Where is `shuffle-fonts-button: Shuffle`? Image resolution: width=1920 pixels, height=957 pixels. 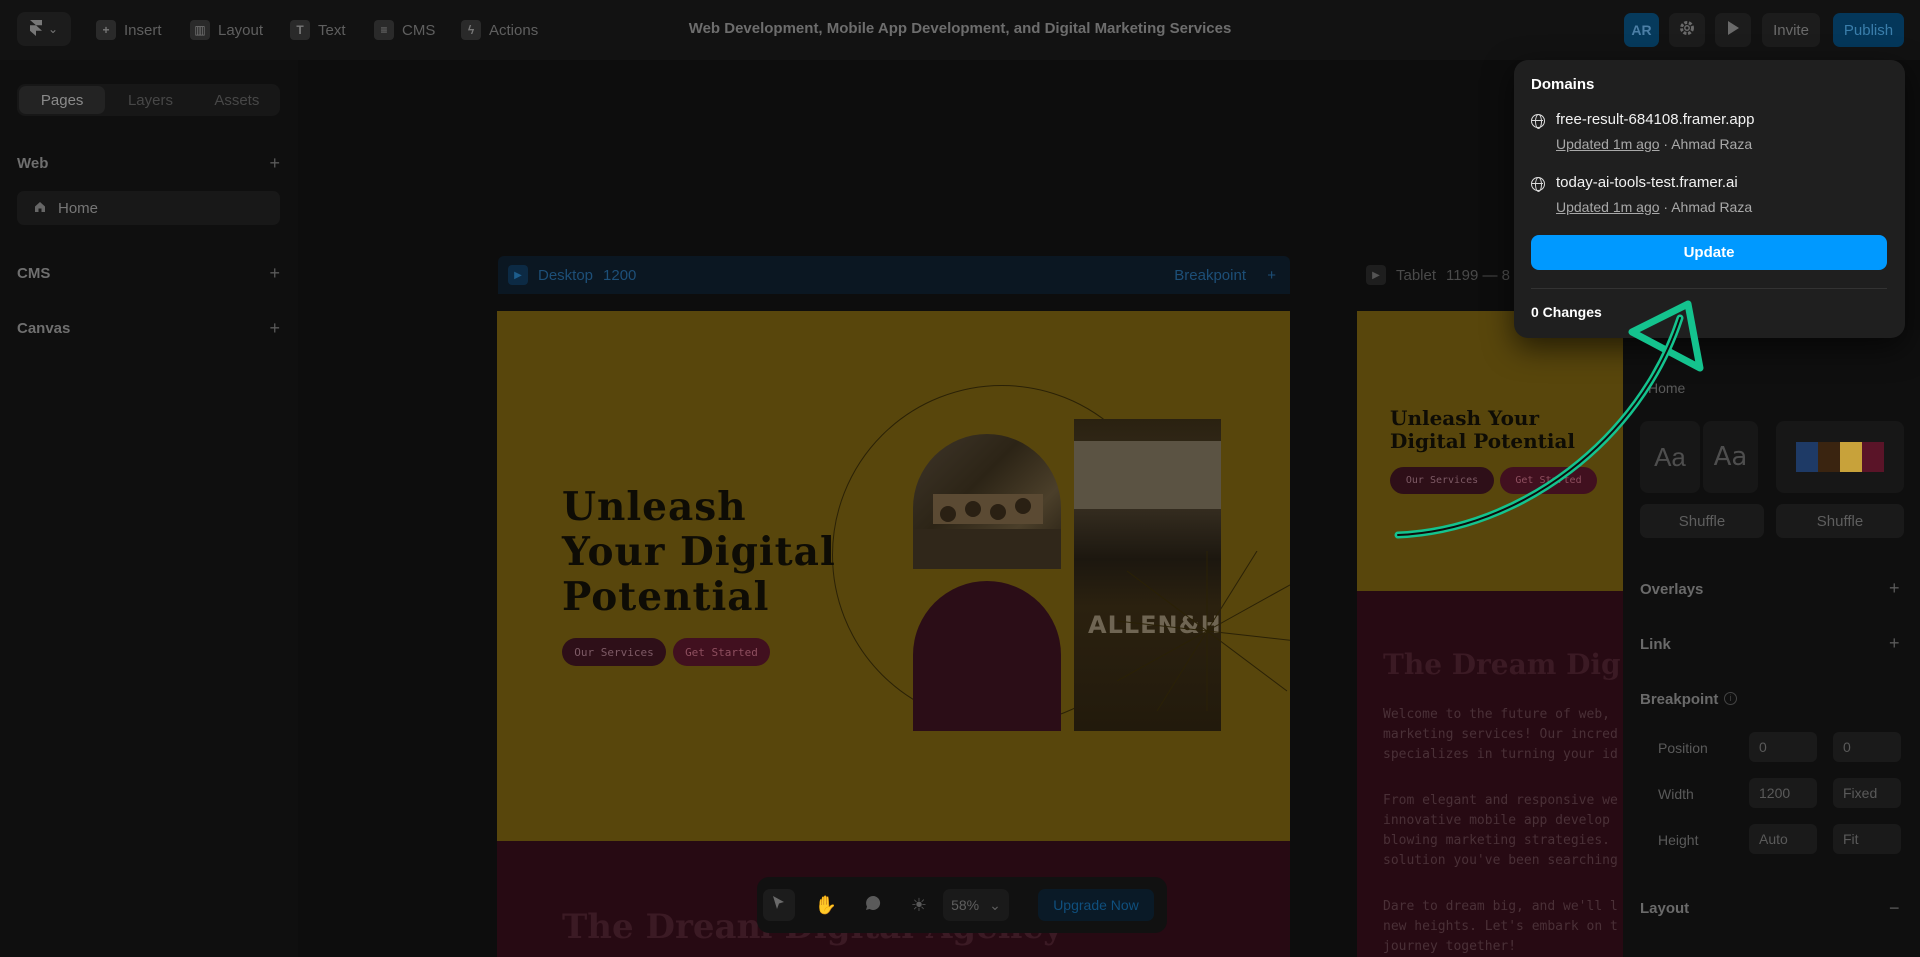
shuffle-fonts-button: Shuffle is located at coordinates (1702, 521).